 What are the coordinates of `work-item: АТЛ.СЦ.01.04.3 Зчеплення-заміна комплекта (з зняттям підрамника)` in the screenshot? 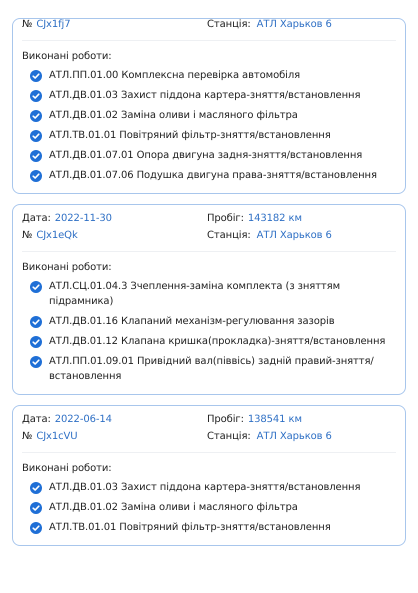 It's located at (195, 294).